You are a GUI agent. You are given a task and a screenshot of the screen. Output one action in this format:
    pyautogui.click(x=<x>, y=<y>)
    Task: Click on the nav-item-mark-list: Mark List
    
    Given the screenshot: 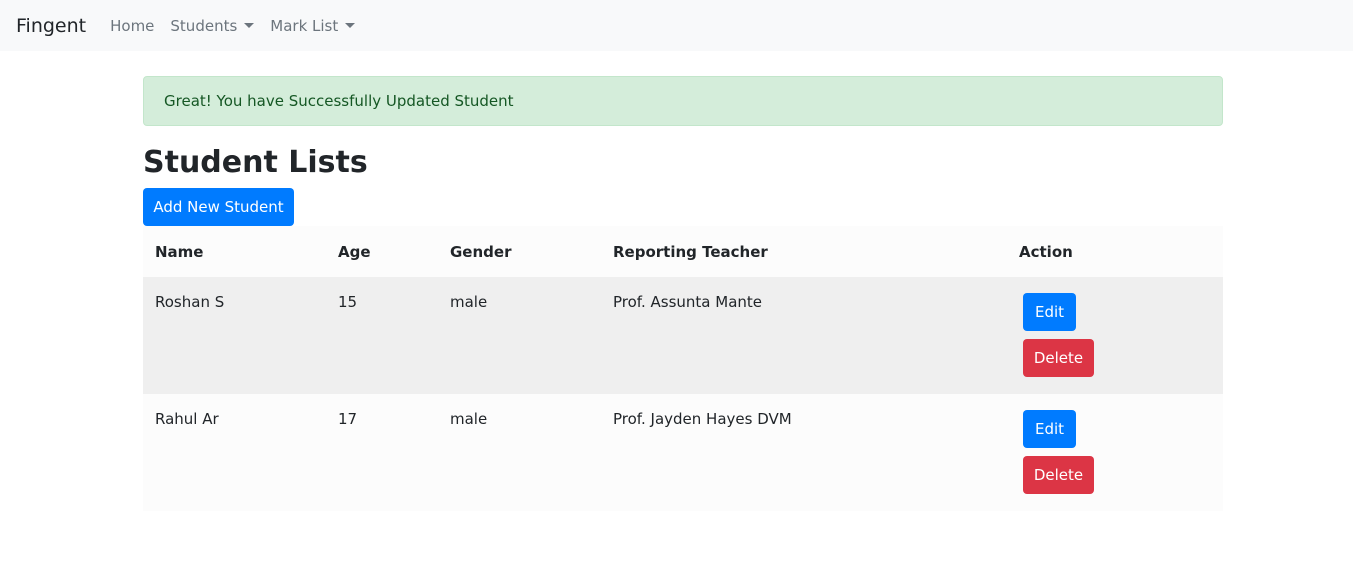 What is the action you would take?
    pyautogui.click(x=313, y=25)
    